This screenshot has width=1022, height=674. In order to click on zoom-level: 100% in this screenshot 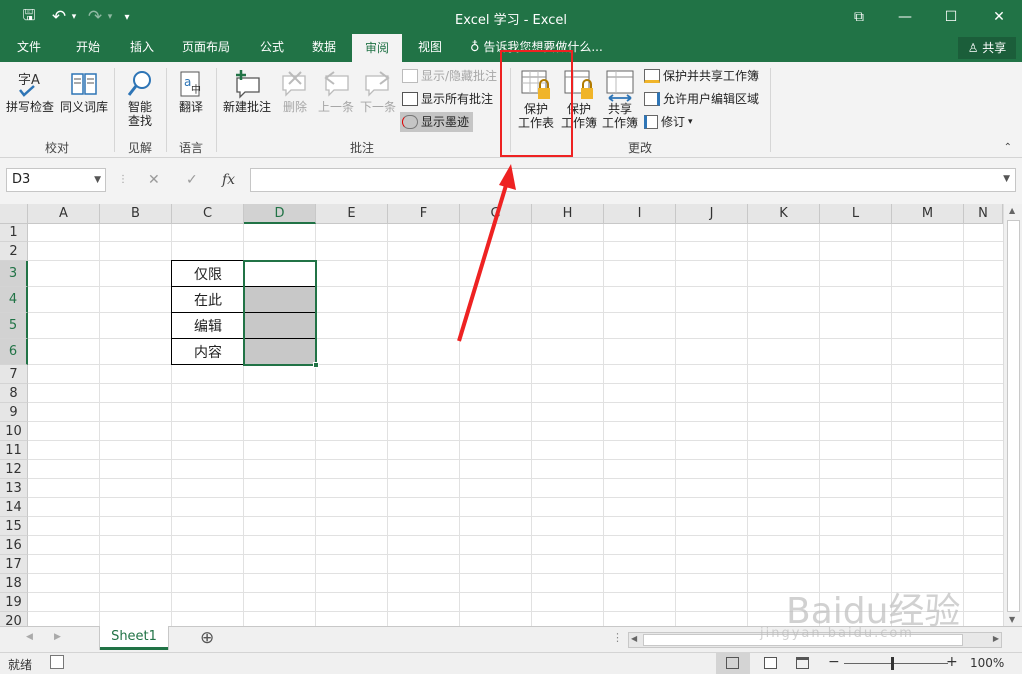, I will do `click(987, 663)`.